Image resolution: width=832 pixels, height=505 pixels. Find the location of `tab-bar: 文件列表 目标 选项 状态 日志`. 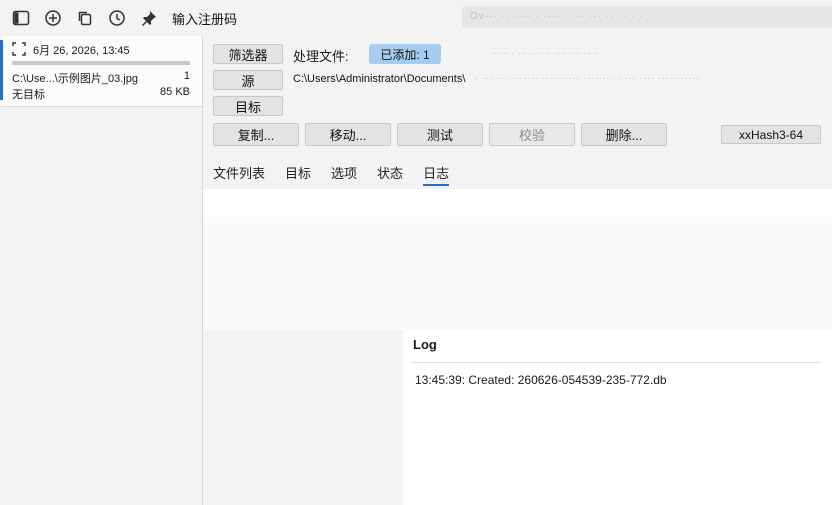

tab-bar: 文件列表 目标 选项 状态 日志 is located at coordinates (331, 174).